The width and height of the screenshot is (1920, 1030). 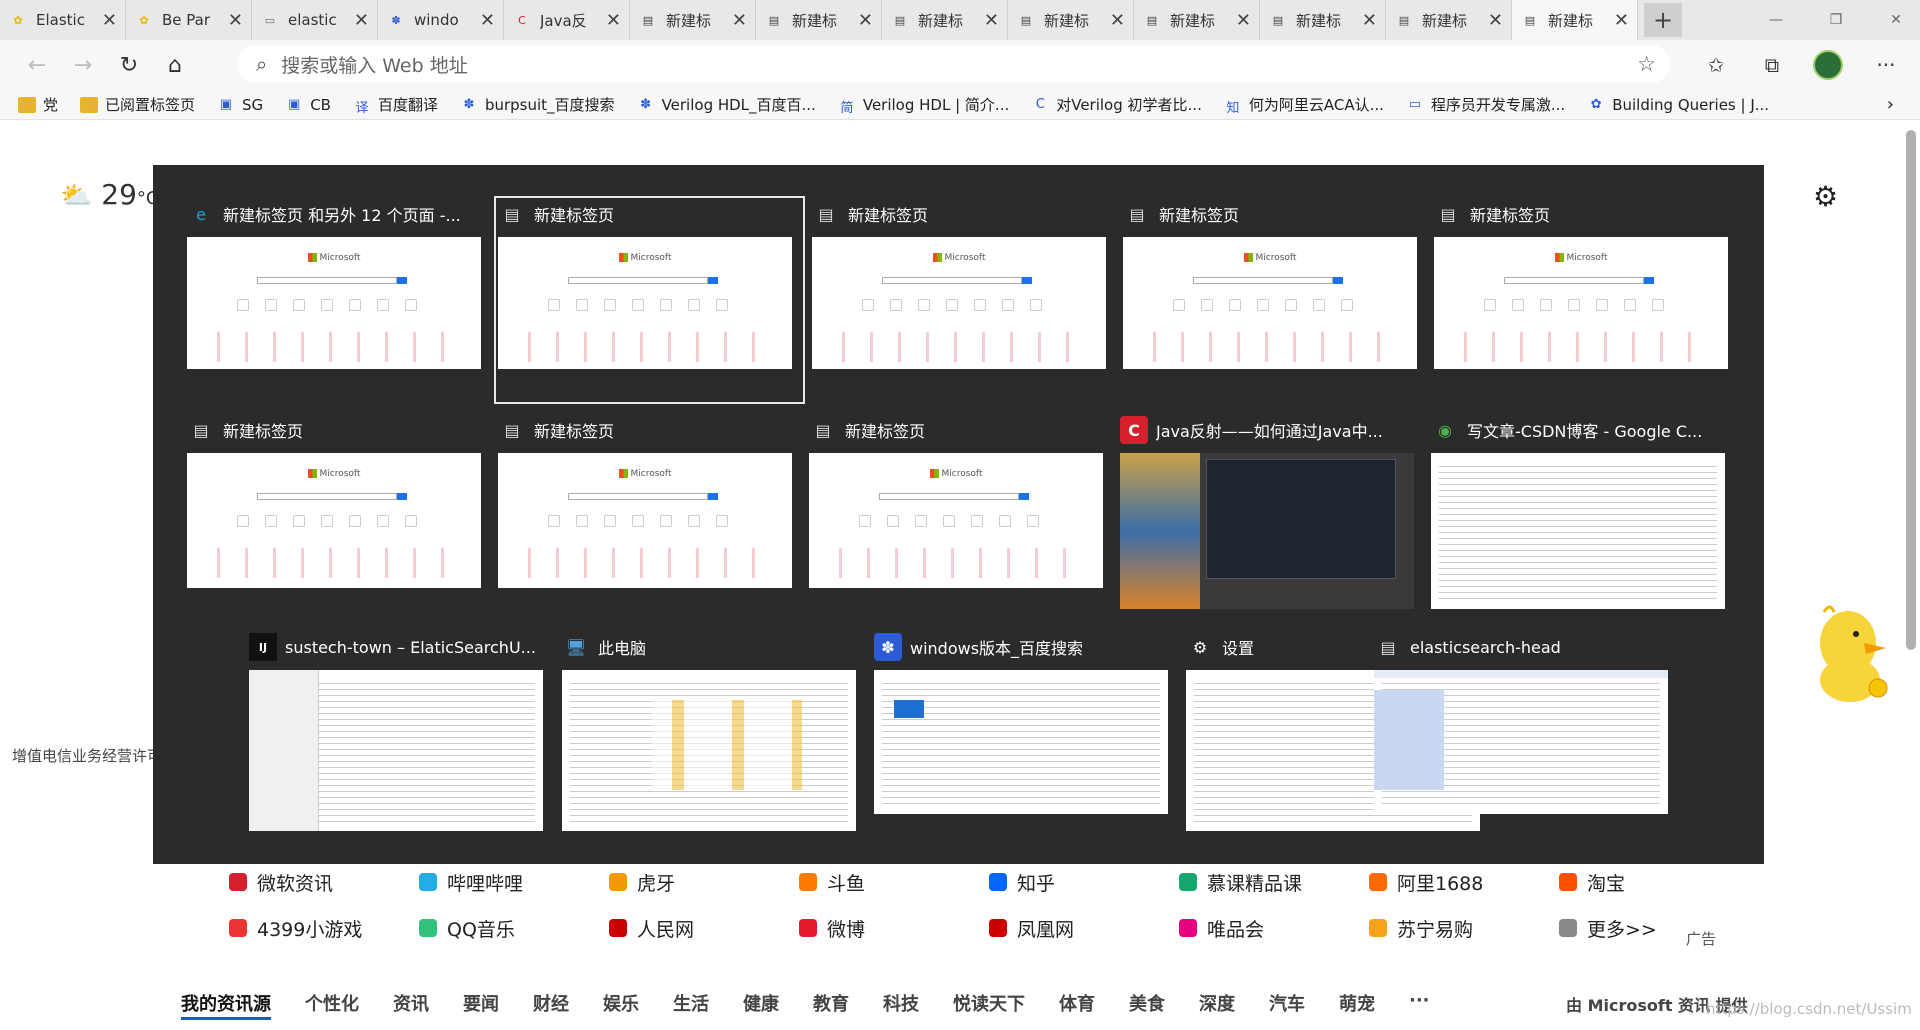 What do you see at coordinates (885, 431) in the screenshot?
I see `window-title: 新建标签页` at bounding box center [885, 431].